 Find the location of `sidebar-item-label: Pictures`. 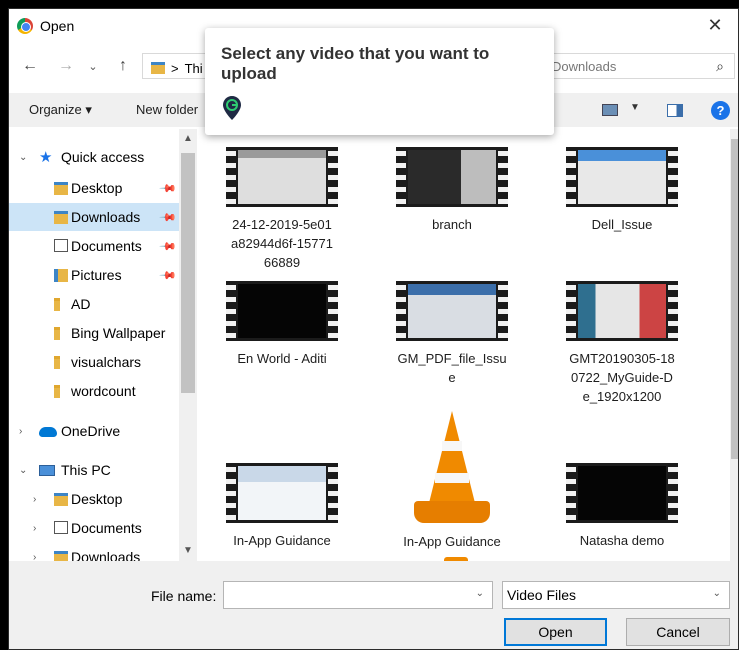

sidebar-item-label: Pictures is located at coordinates (96, 275).